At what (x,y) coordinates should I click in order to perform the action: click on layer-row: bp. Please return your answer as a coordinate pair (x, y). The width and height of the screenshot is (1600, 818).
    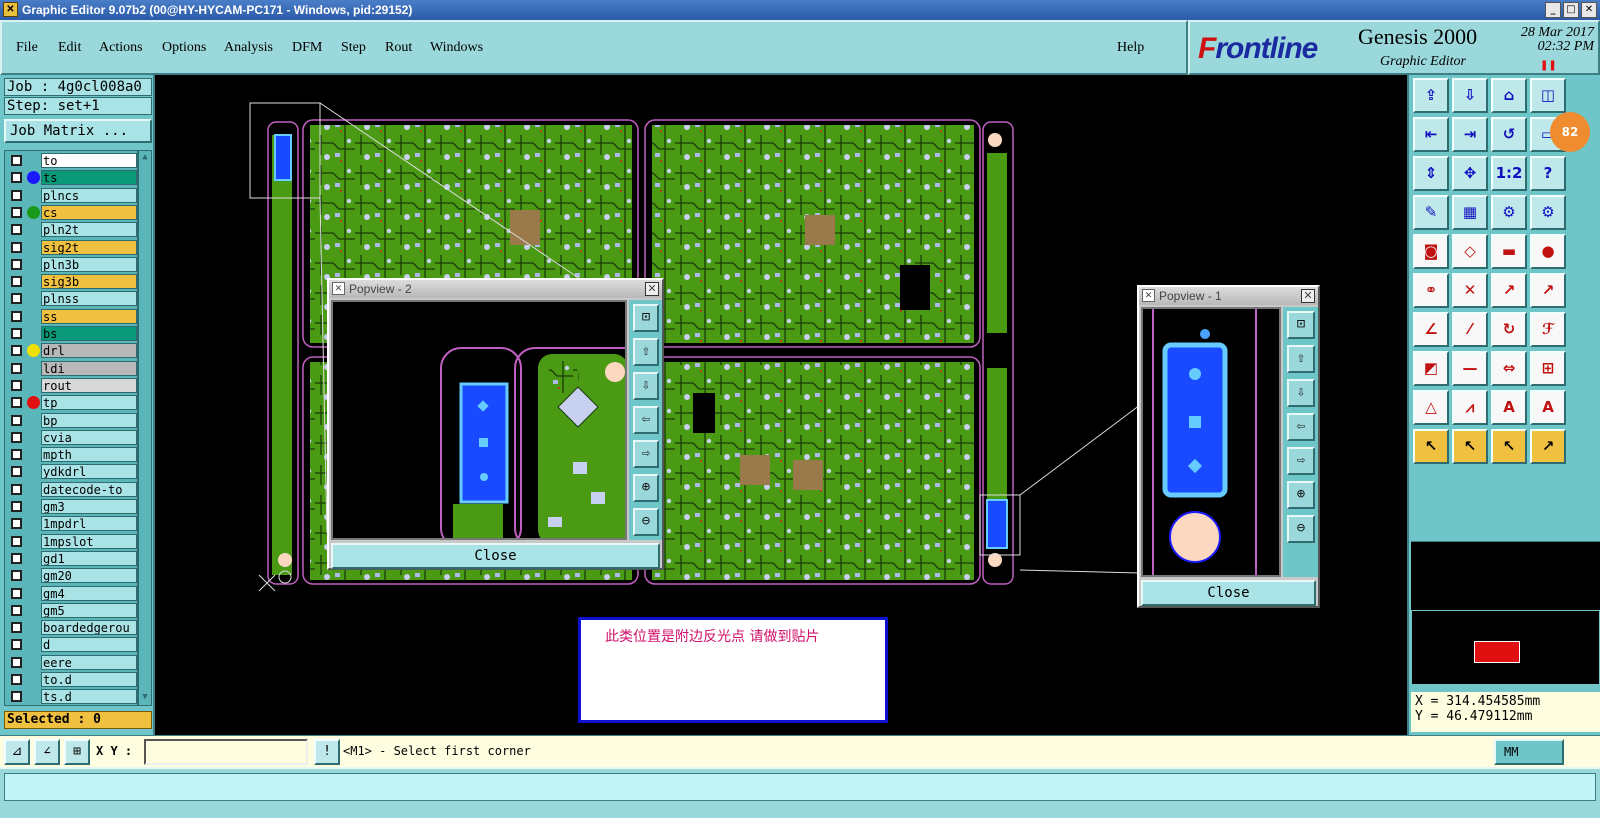
    Looking at the image, I should click on (71, 420).